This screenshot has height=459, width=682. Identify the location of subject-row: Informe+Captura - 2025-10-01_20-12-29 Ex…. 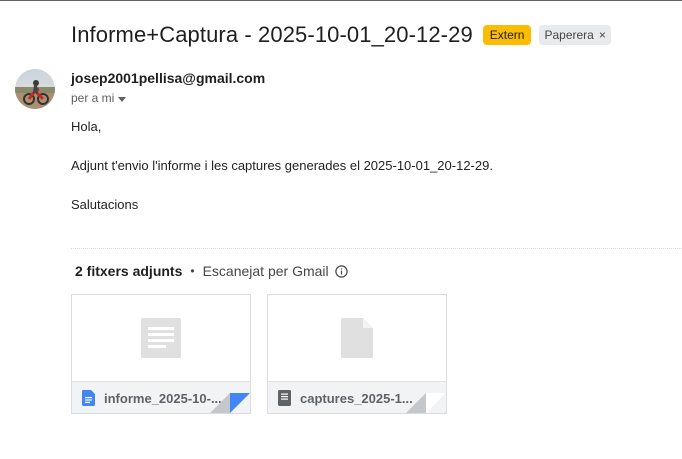
(341, 35).